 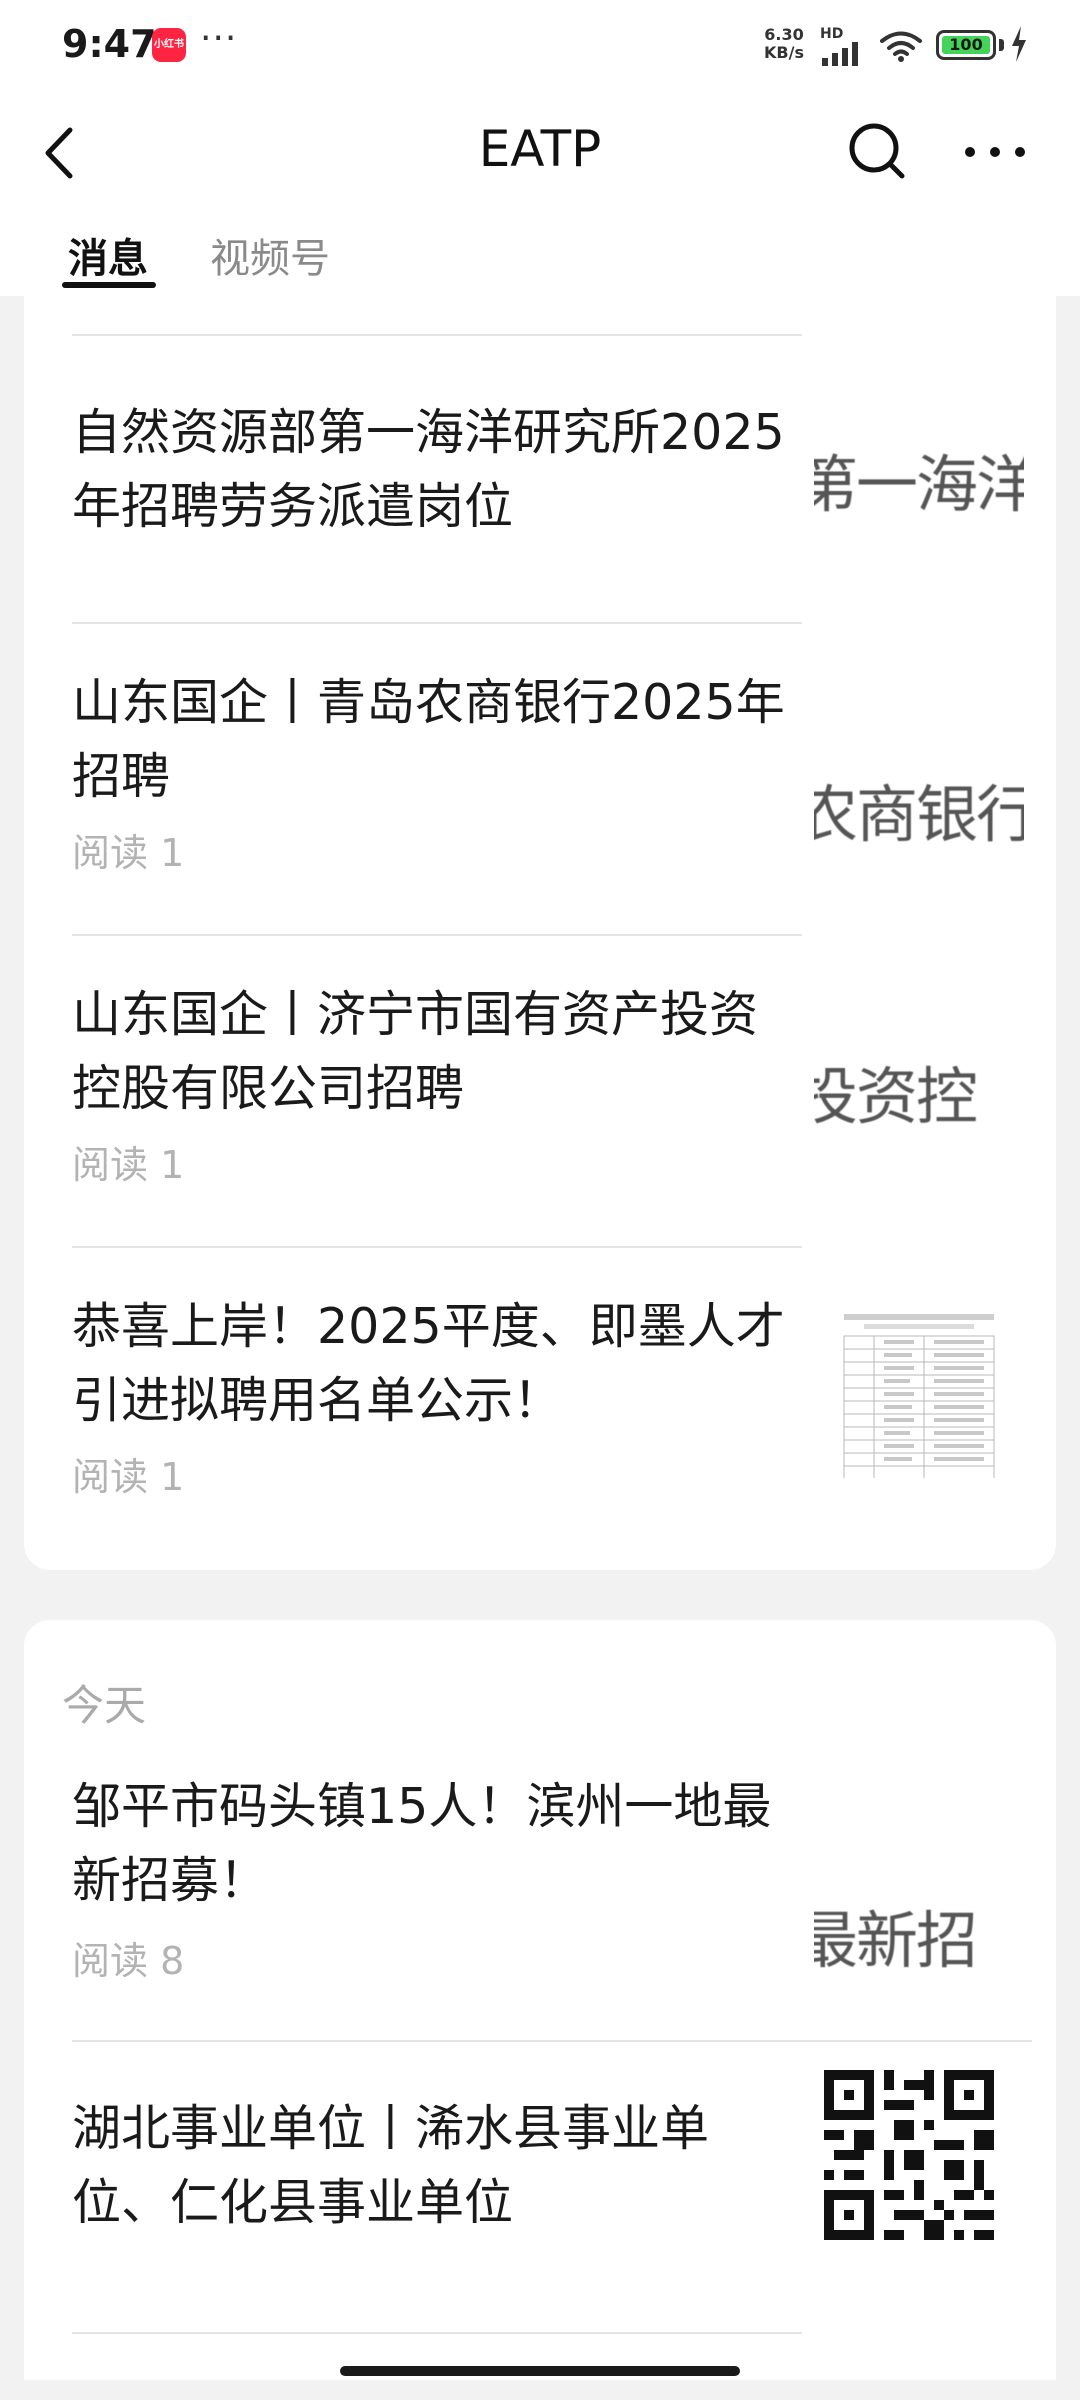 I want to click on thumbnail-text: 投资控, so click(x=896, y=1096).